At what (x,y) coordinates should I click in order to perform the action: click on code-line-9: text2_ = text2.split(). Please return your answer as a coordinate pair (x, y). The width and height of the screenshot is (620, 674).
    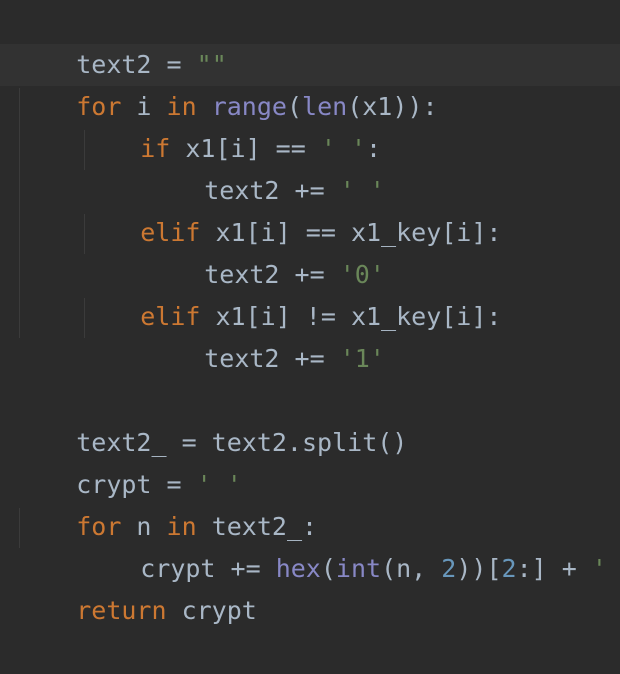
    Looking at the image, I should click on (211, 418).